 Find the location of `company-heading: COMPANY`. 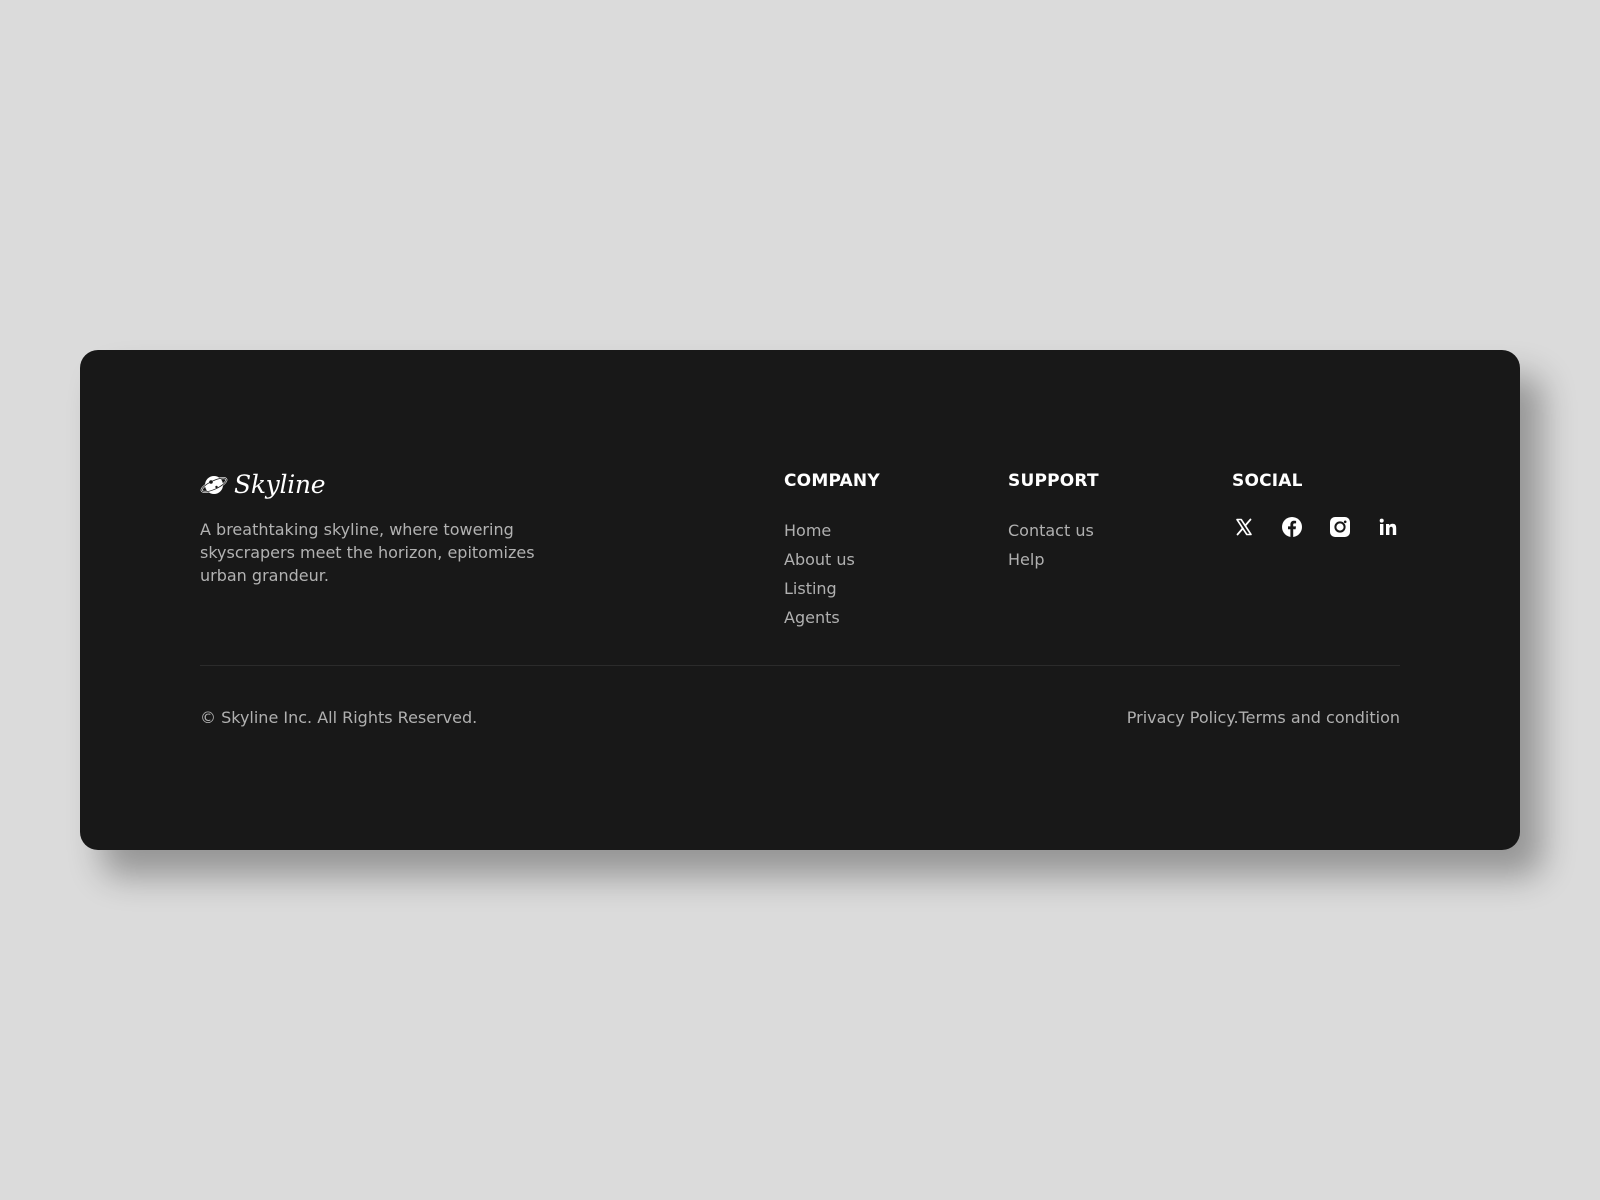

company-heading: COMPANY is located at coordinates (832, 481).